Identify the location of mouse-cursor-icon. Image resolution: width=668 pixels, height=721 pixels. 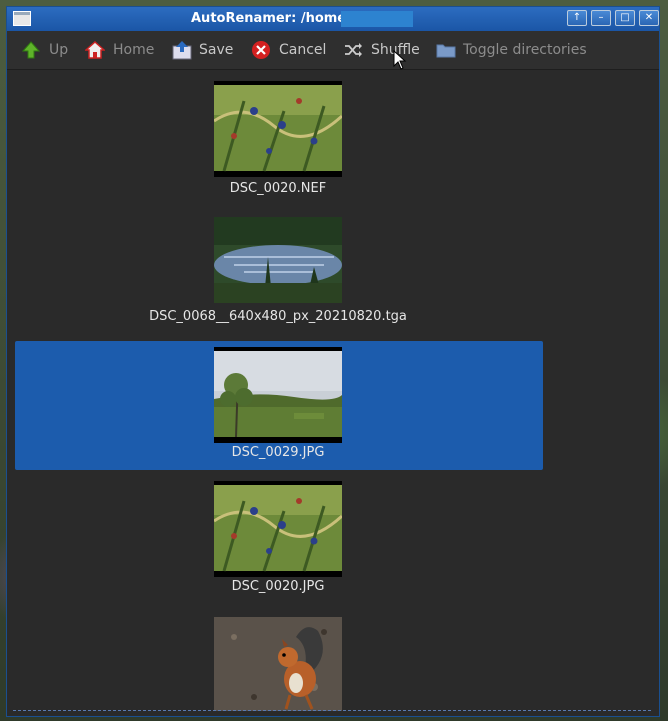
(400, 60).